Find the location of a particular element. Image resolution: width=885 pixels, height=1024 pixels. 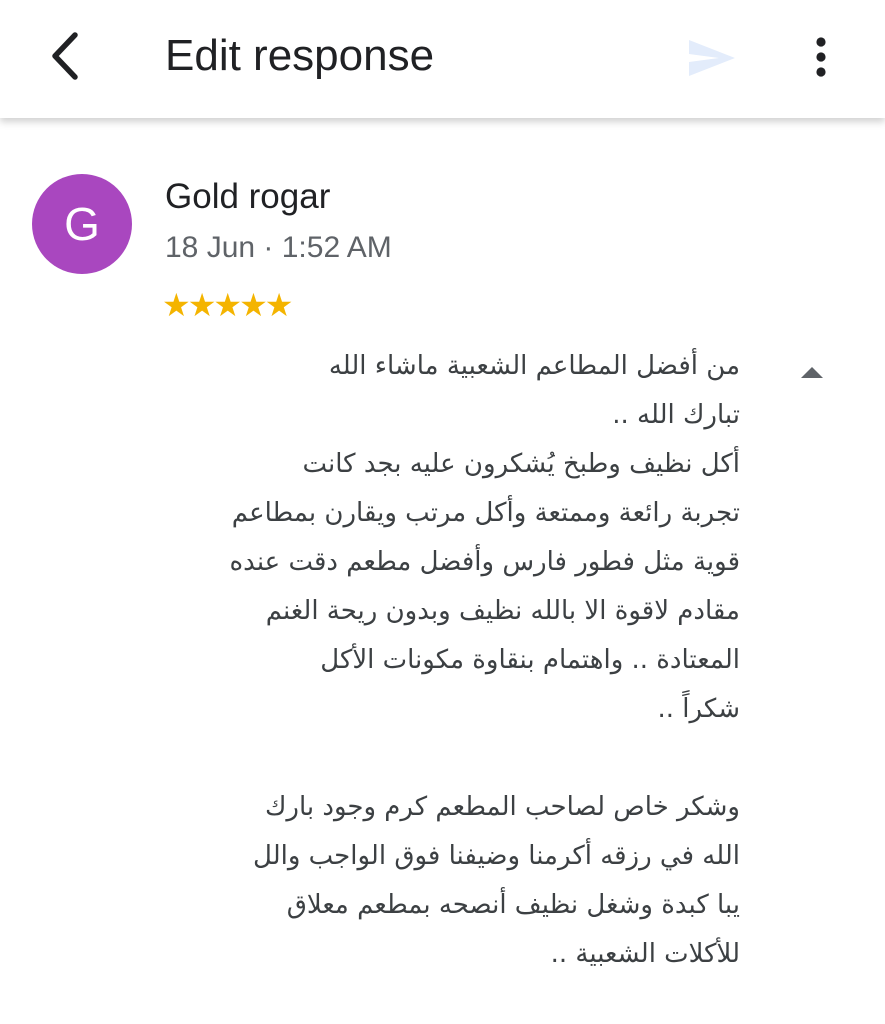

reviewer-name: Gold rogar is located at coordinates (248, 196).